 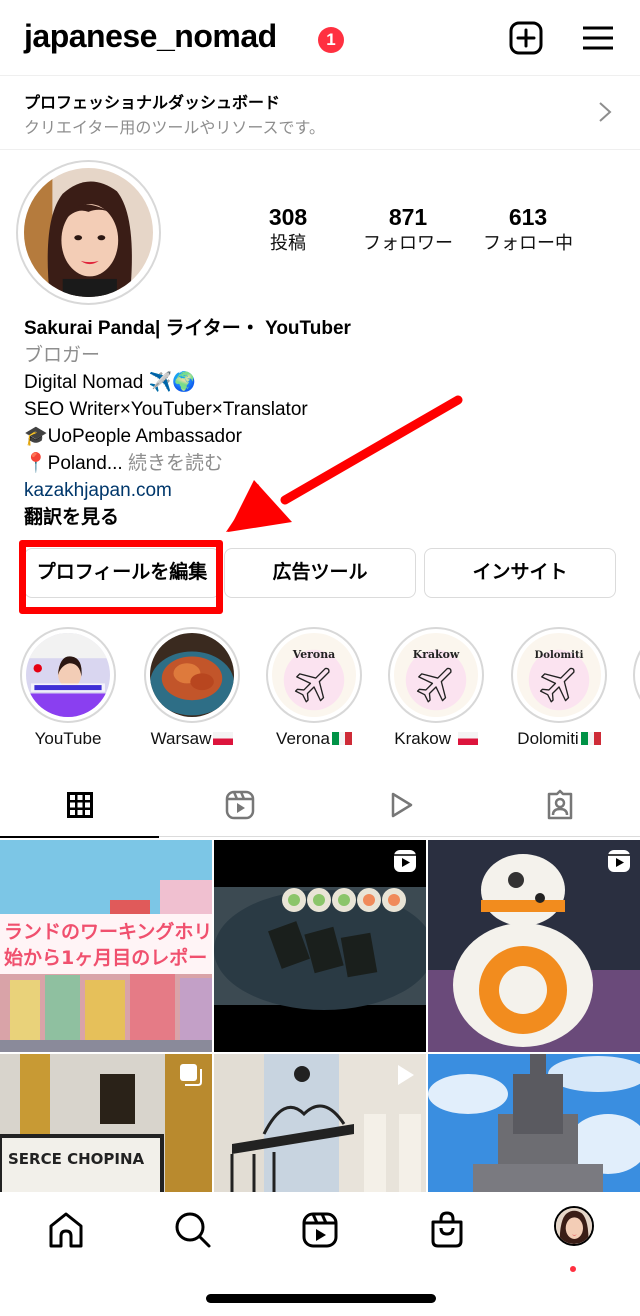 I want to click on top-bar: japanese_nomad 1, so click(x=320, y=38).